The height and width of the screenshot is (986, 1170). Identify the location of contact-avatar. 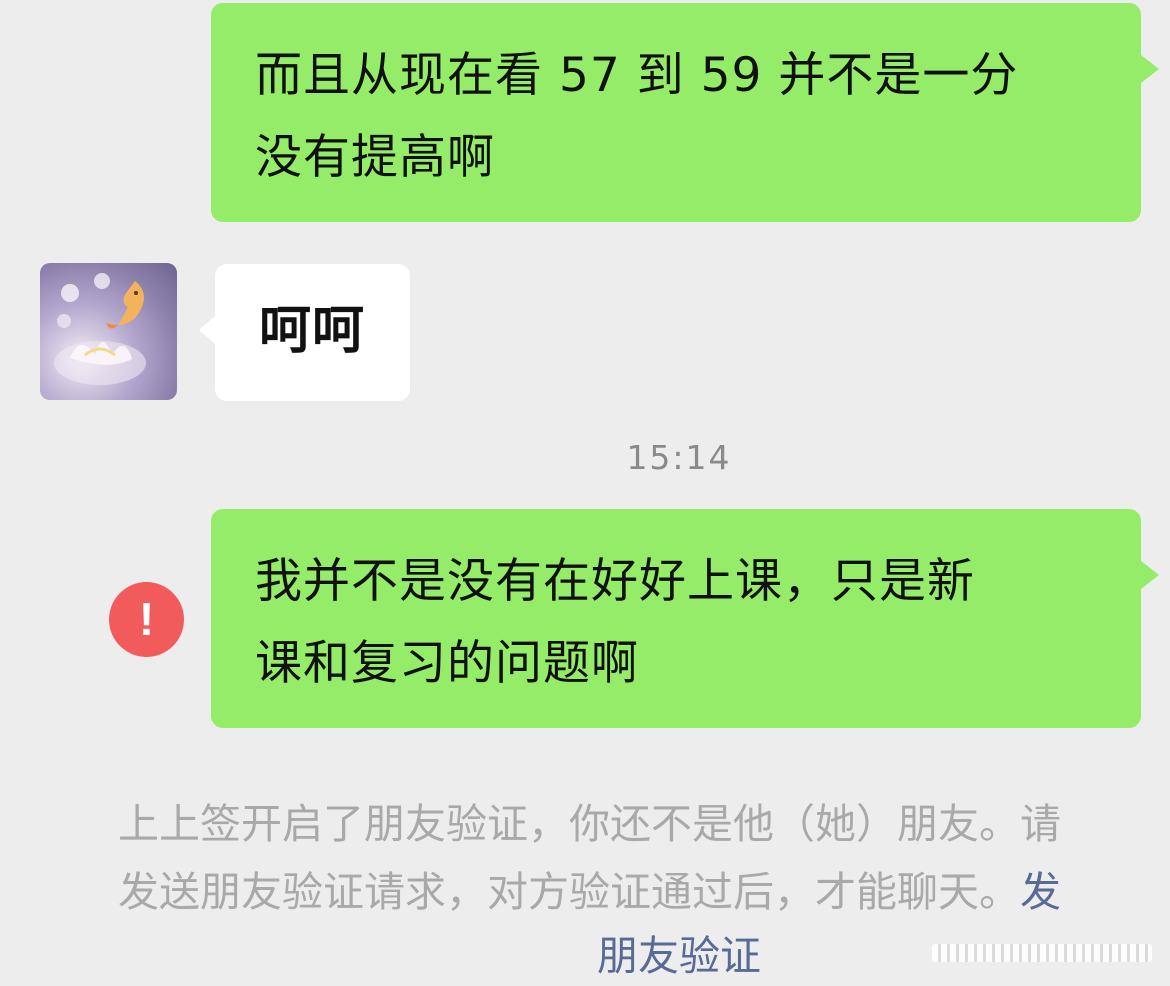
(108, 331).